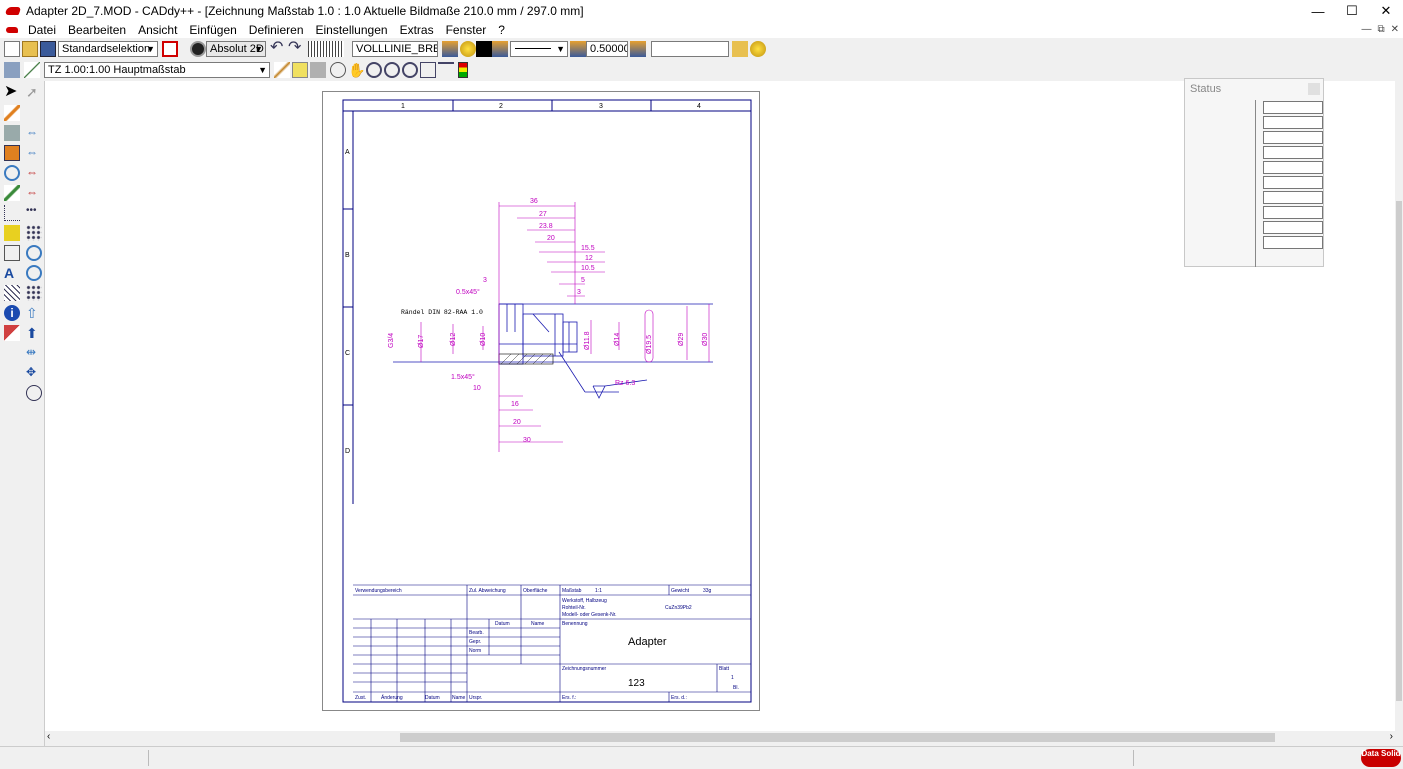 The width and height of the screenshot is (1403, 769). I want to click on horizontal-scroll-thumb, so click(837, 737).